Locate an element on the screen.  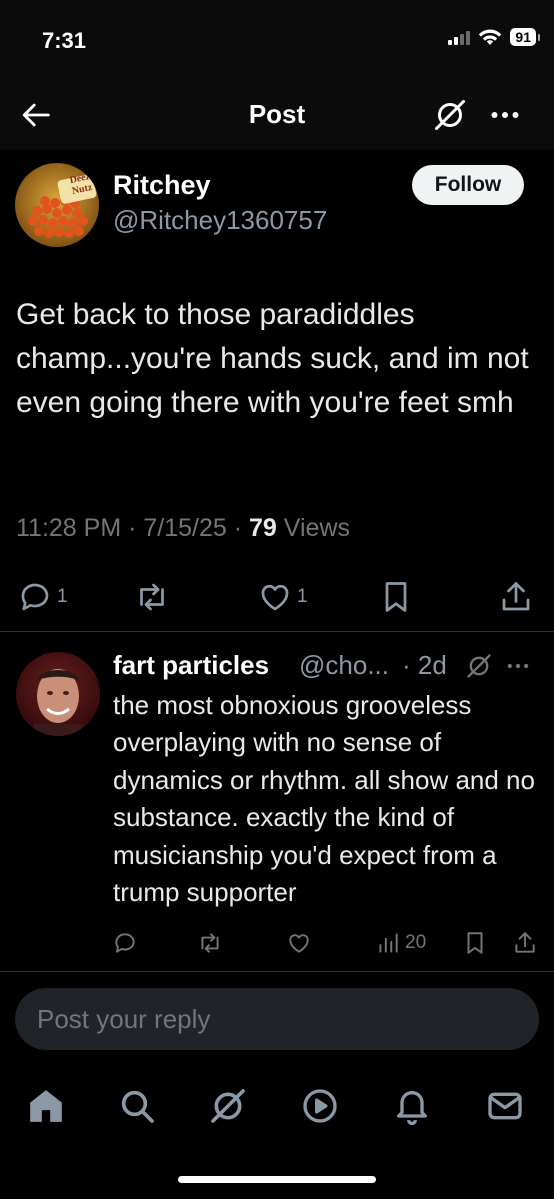
post-date: 7/15/25 is located at coordinates (185, 528).